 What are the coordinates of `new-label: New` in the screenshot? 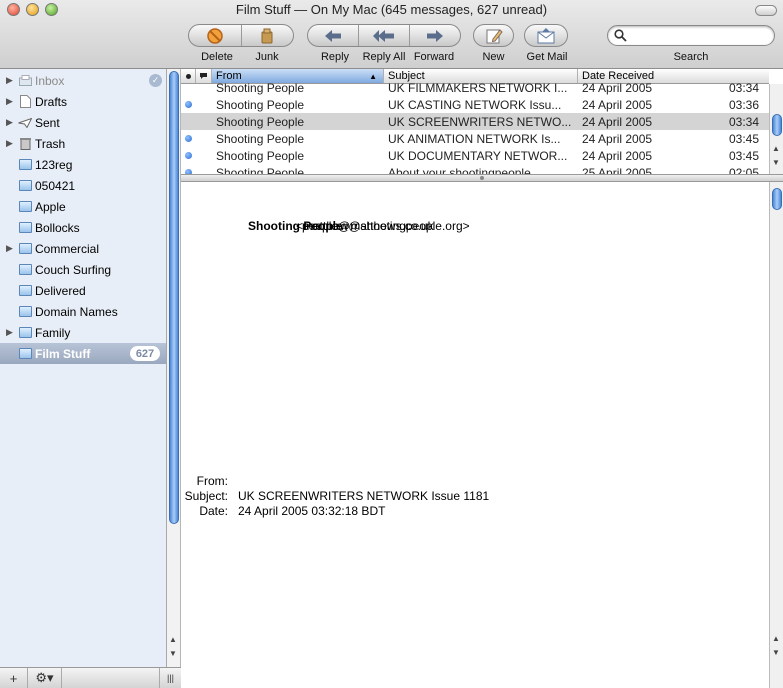 It's located at (493, 57).